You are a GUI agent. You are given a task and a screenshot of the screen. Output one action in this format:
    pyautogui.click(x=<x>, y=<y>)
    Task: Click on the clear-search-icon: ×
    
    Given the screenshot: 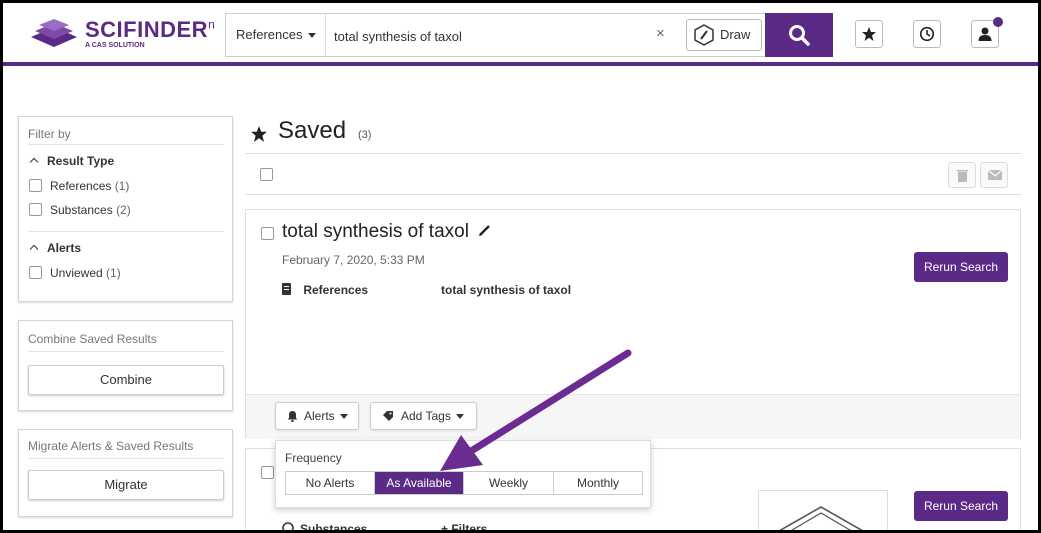 What is the action you would take?
    pyautogui.click(x=660, y=33)
    